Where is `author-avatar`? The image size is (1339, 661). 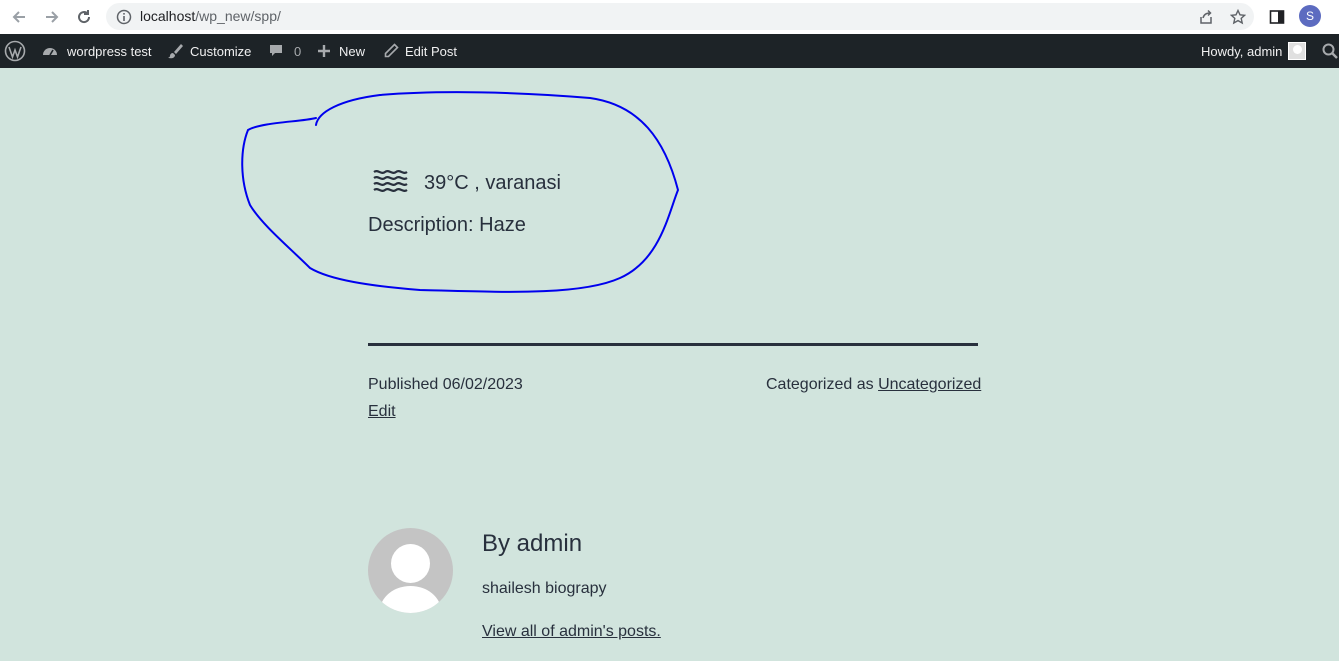
author-avatar is located at coordinates (410, 570).